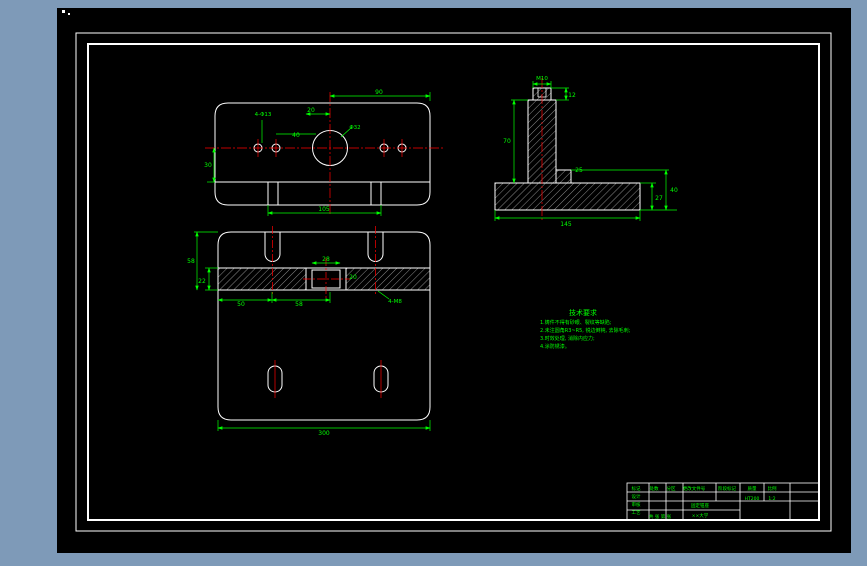 This screenshot has width=867, height=566. What do you see at coordinates (326, 259) in the screenshot?
I see `dimension-label: 28` at bounding box center [326, 259].